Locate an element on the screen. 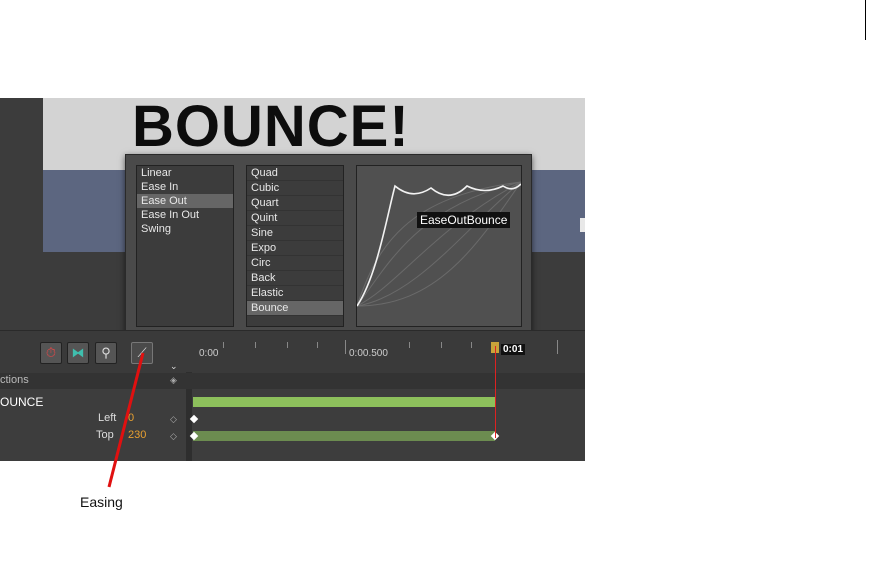 This screenshot has width=869, height=561. annotation-label: Easing is located at coordinates (101, 502).